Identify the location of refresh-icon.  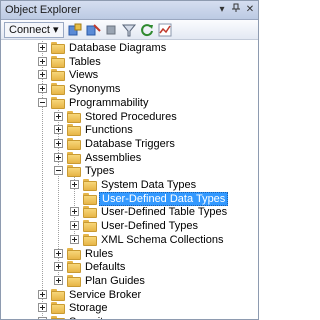
(147, 30).